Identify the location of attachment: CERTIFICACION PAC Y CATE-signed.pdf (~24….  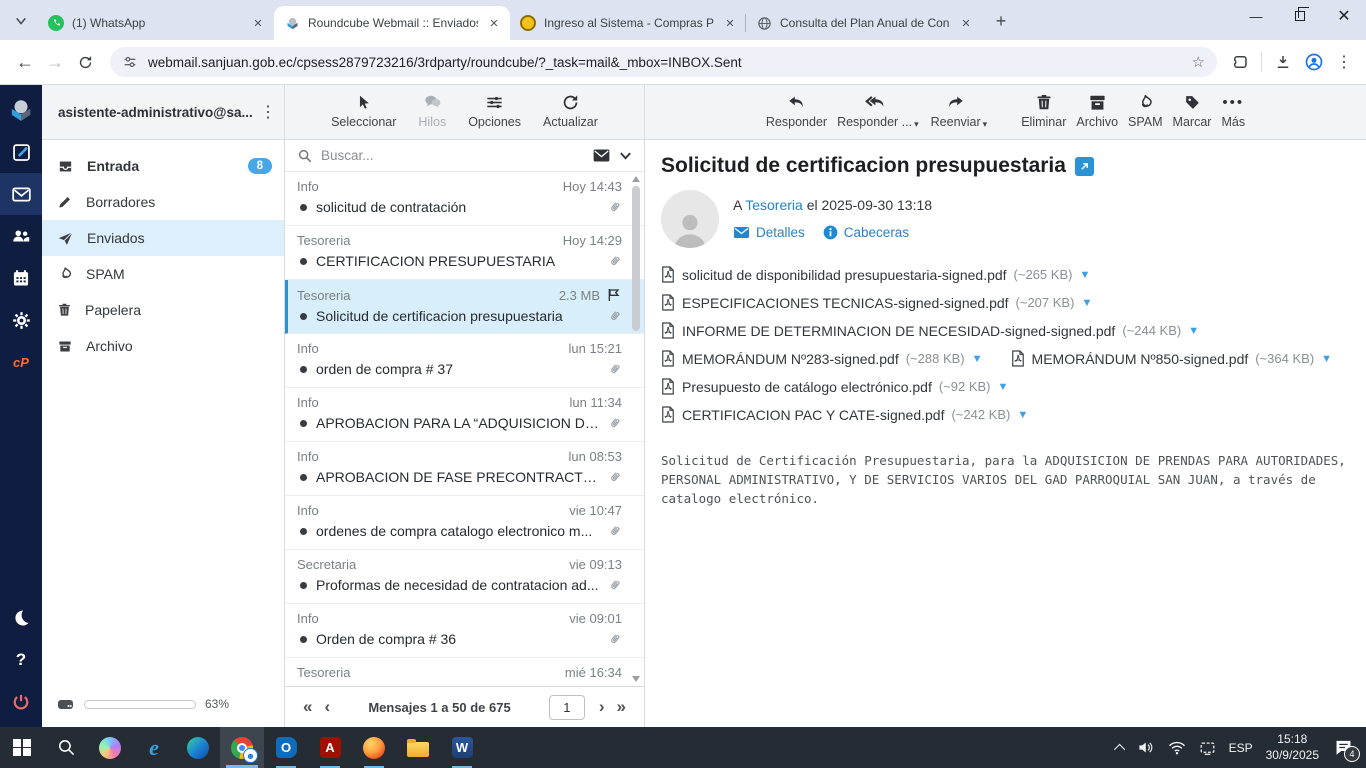
(844, 414).